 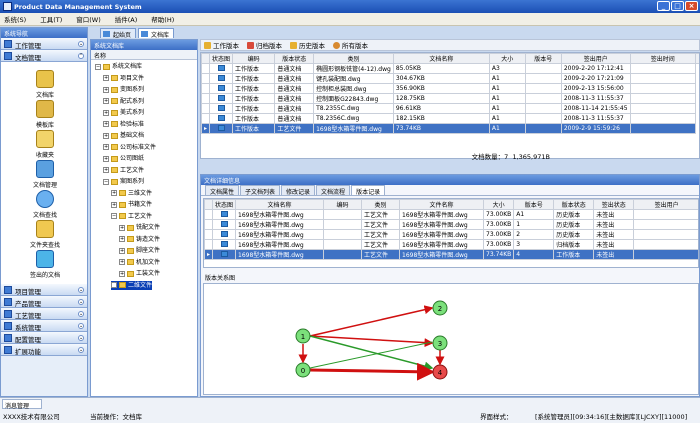 I want to click on nav-item-library: 文档库, so click(x=45, y=84).